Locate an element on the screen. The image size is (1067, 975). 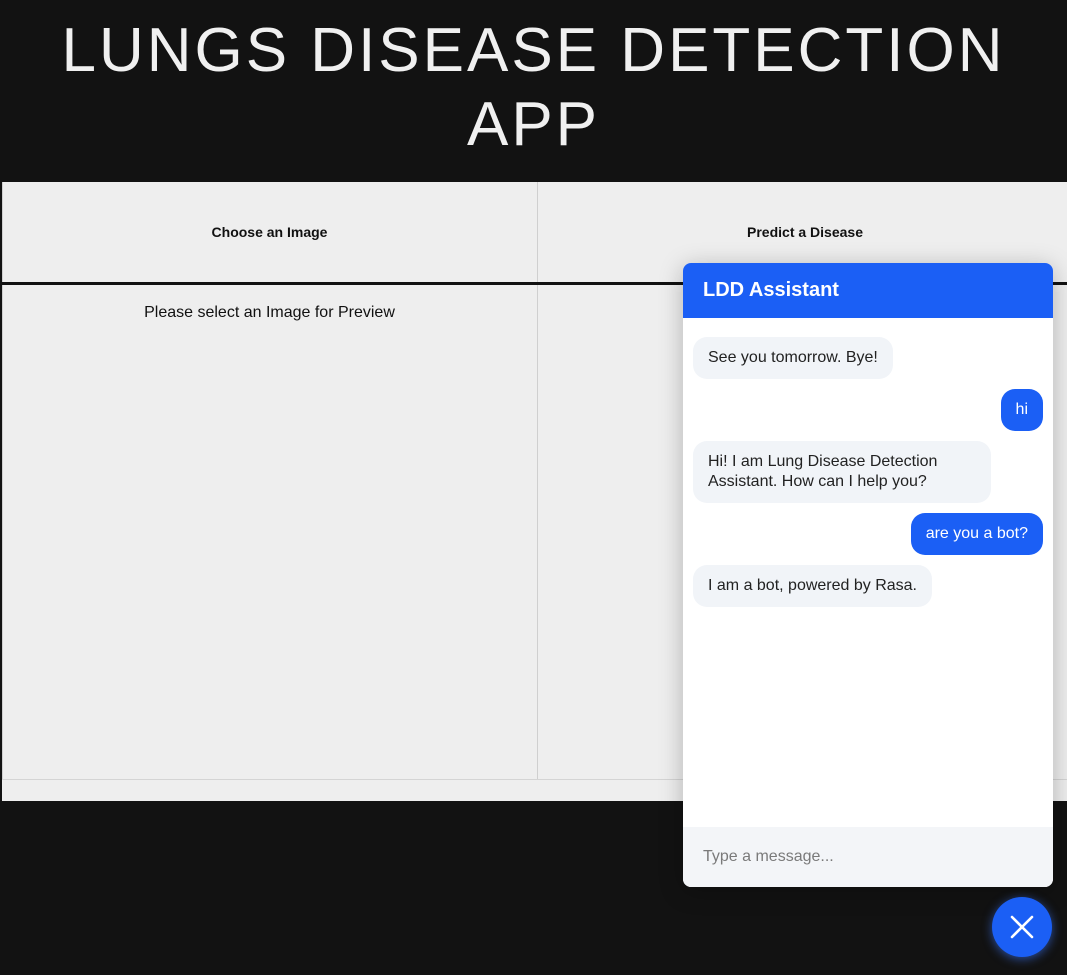
chat-toggle-button is located at coordinates (1022, 927).